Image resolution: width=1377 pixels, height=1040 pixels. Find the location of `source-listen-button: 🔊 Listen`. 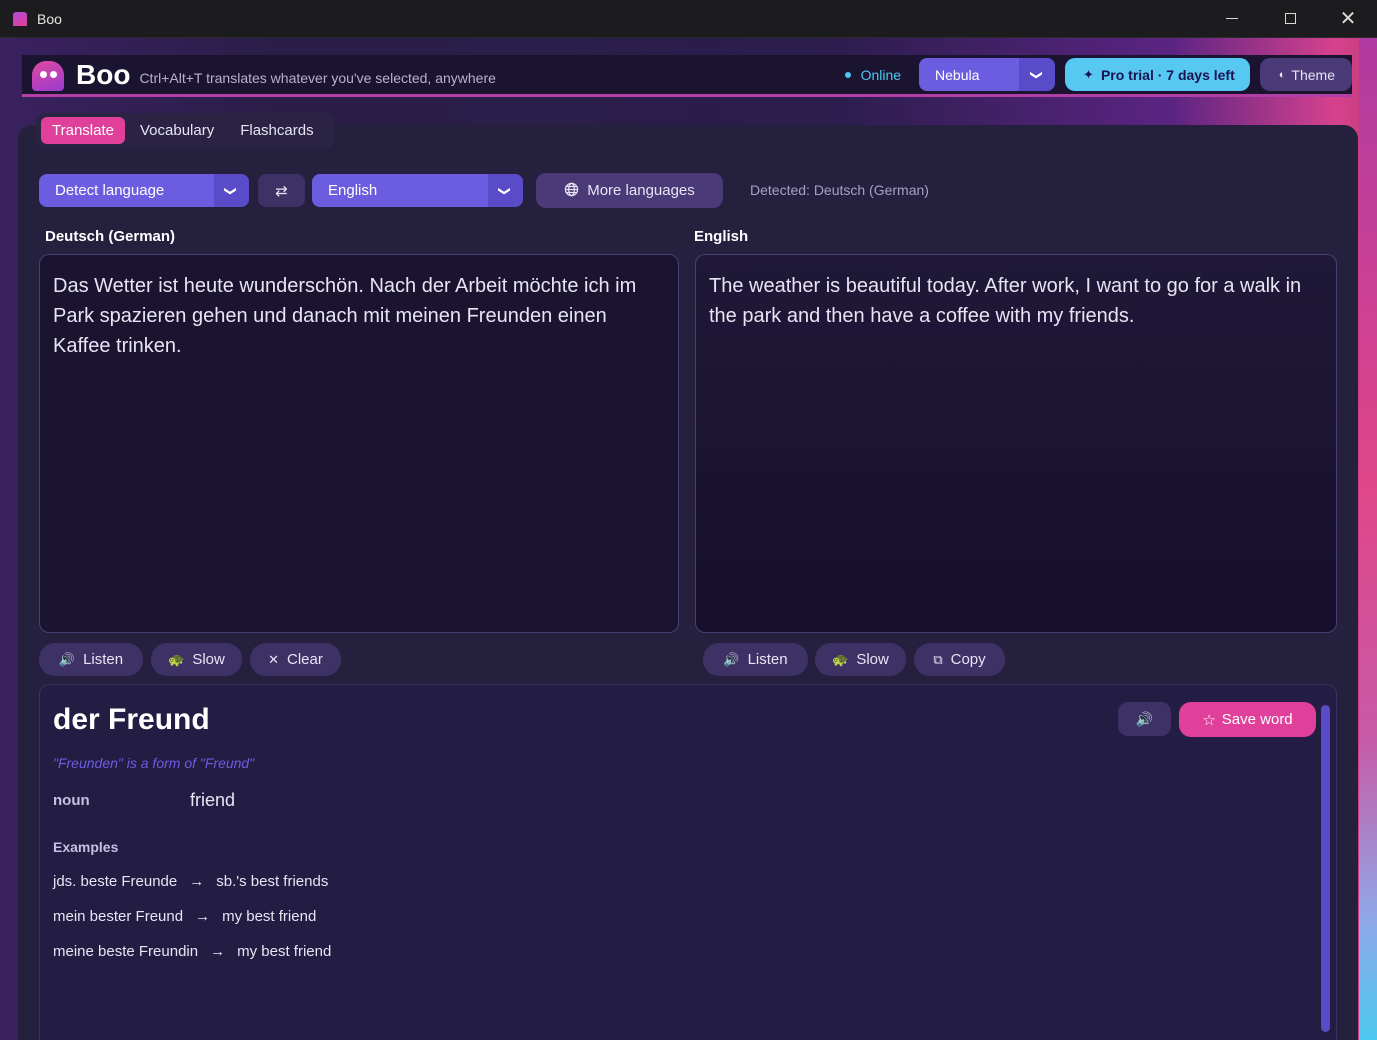

source-listen-button: 🔊 Listen is located at coordinates (91, 659).